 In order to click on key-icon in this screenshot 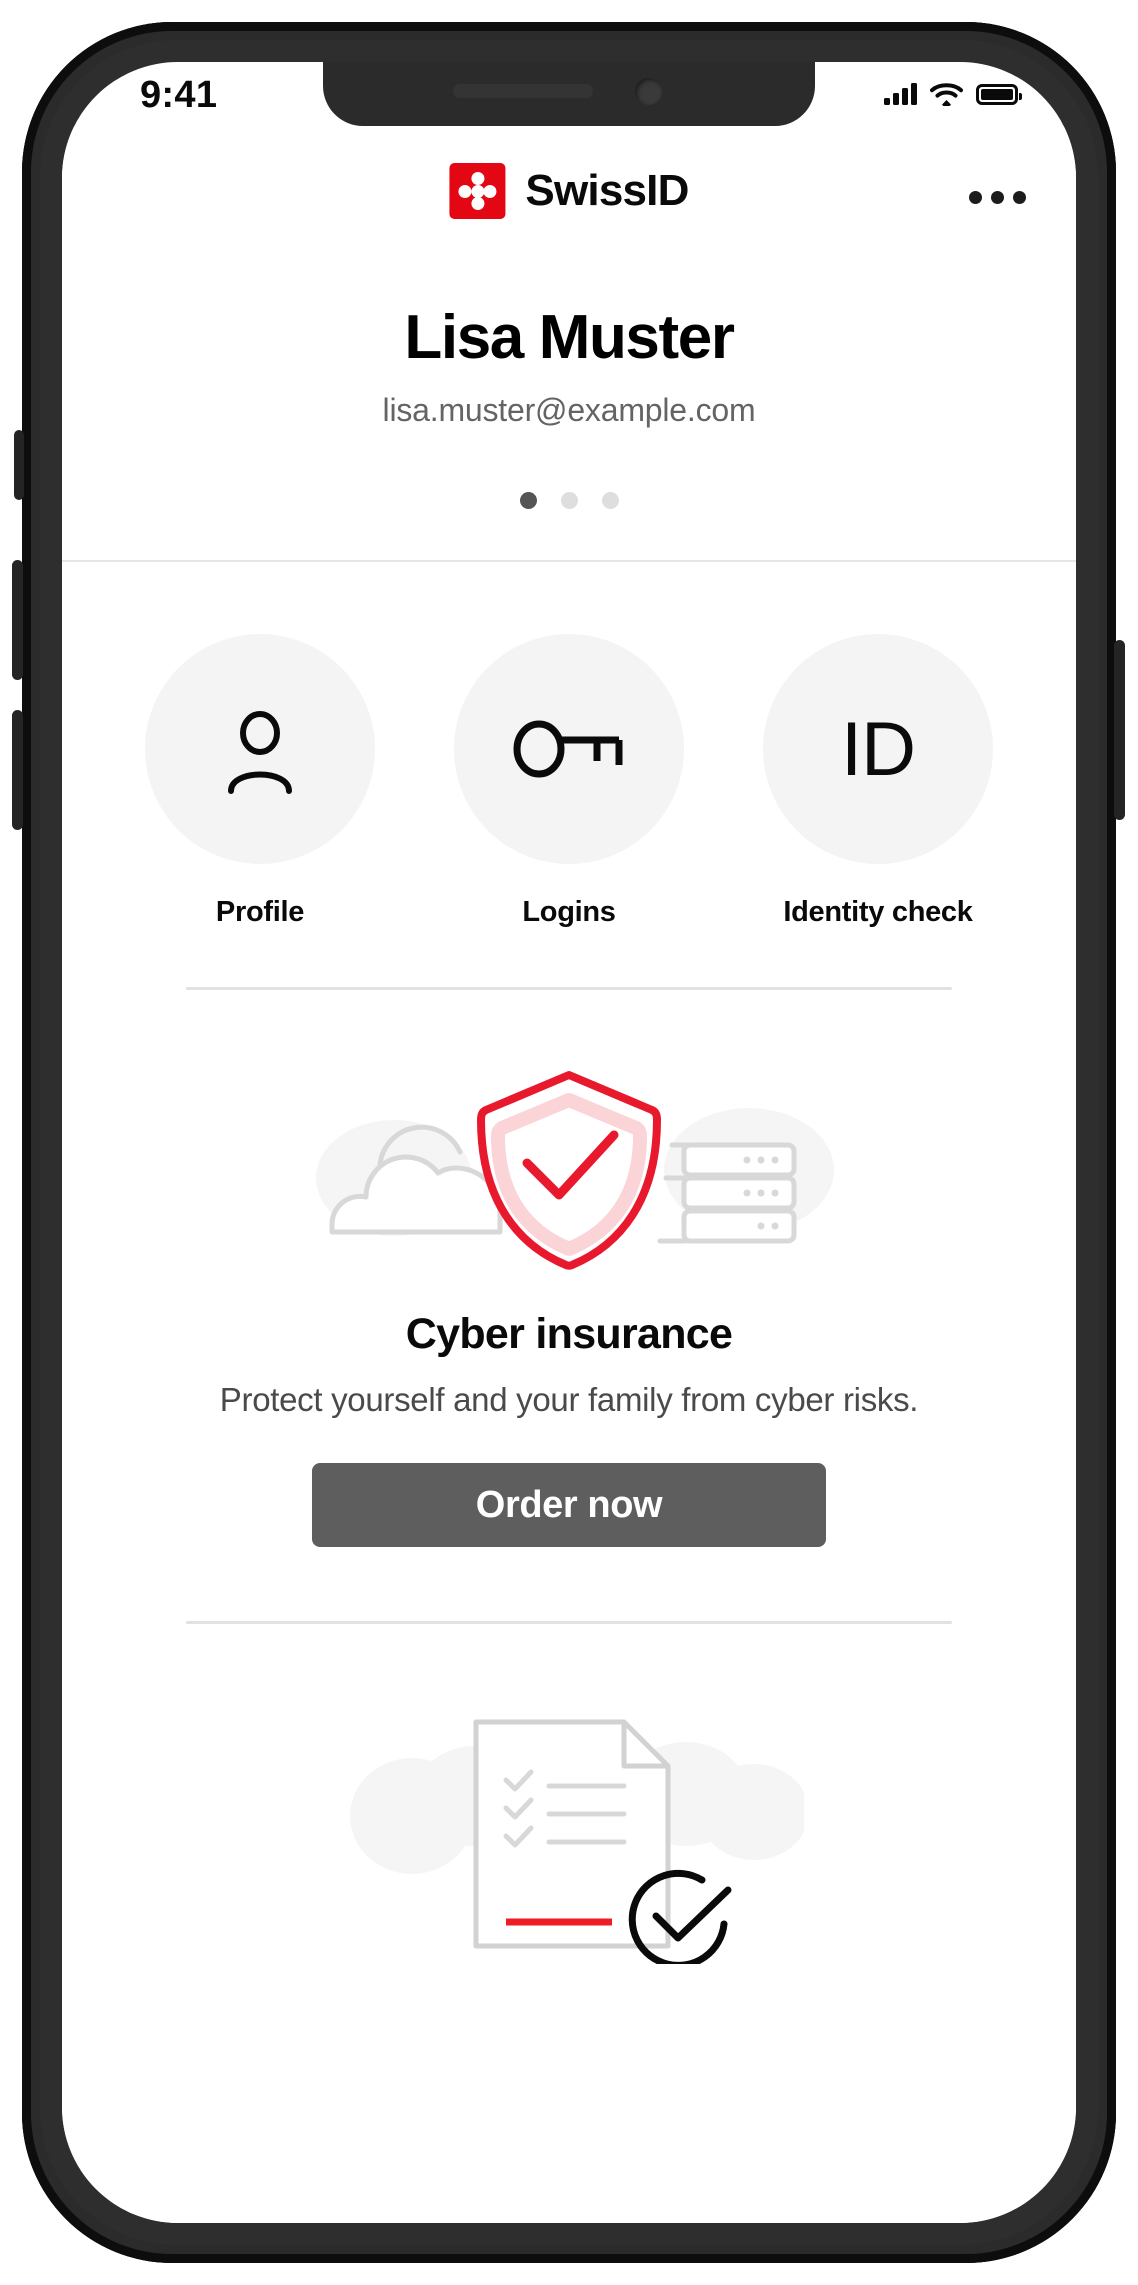, I will do `click(568, 749)`.